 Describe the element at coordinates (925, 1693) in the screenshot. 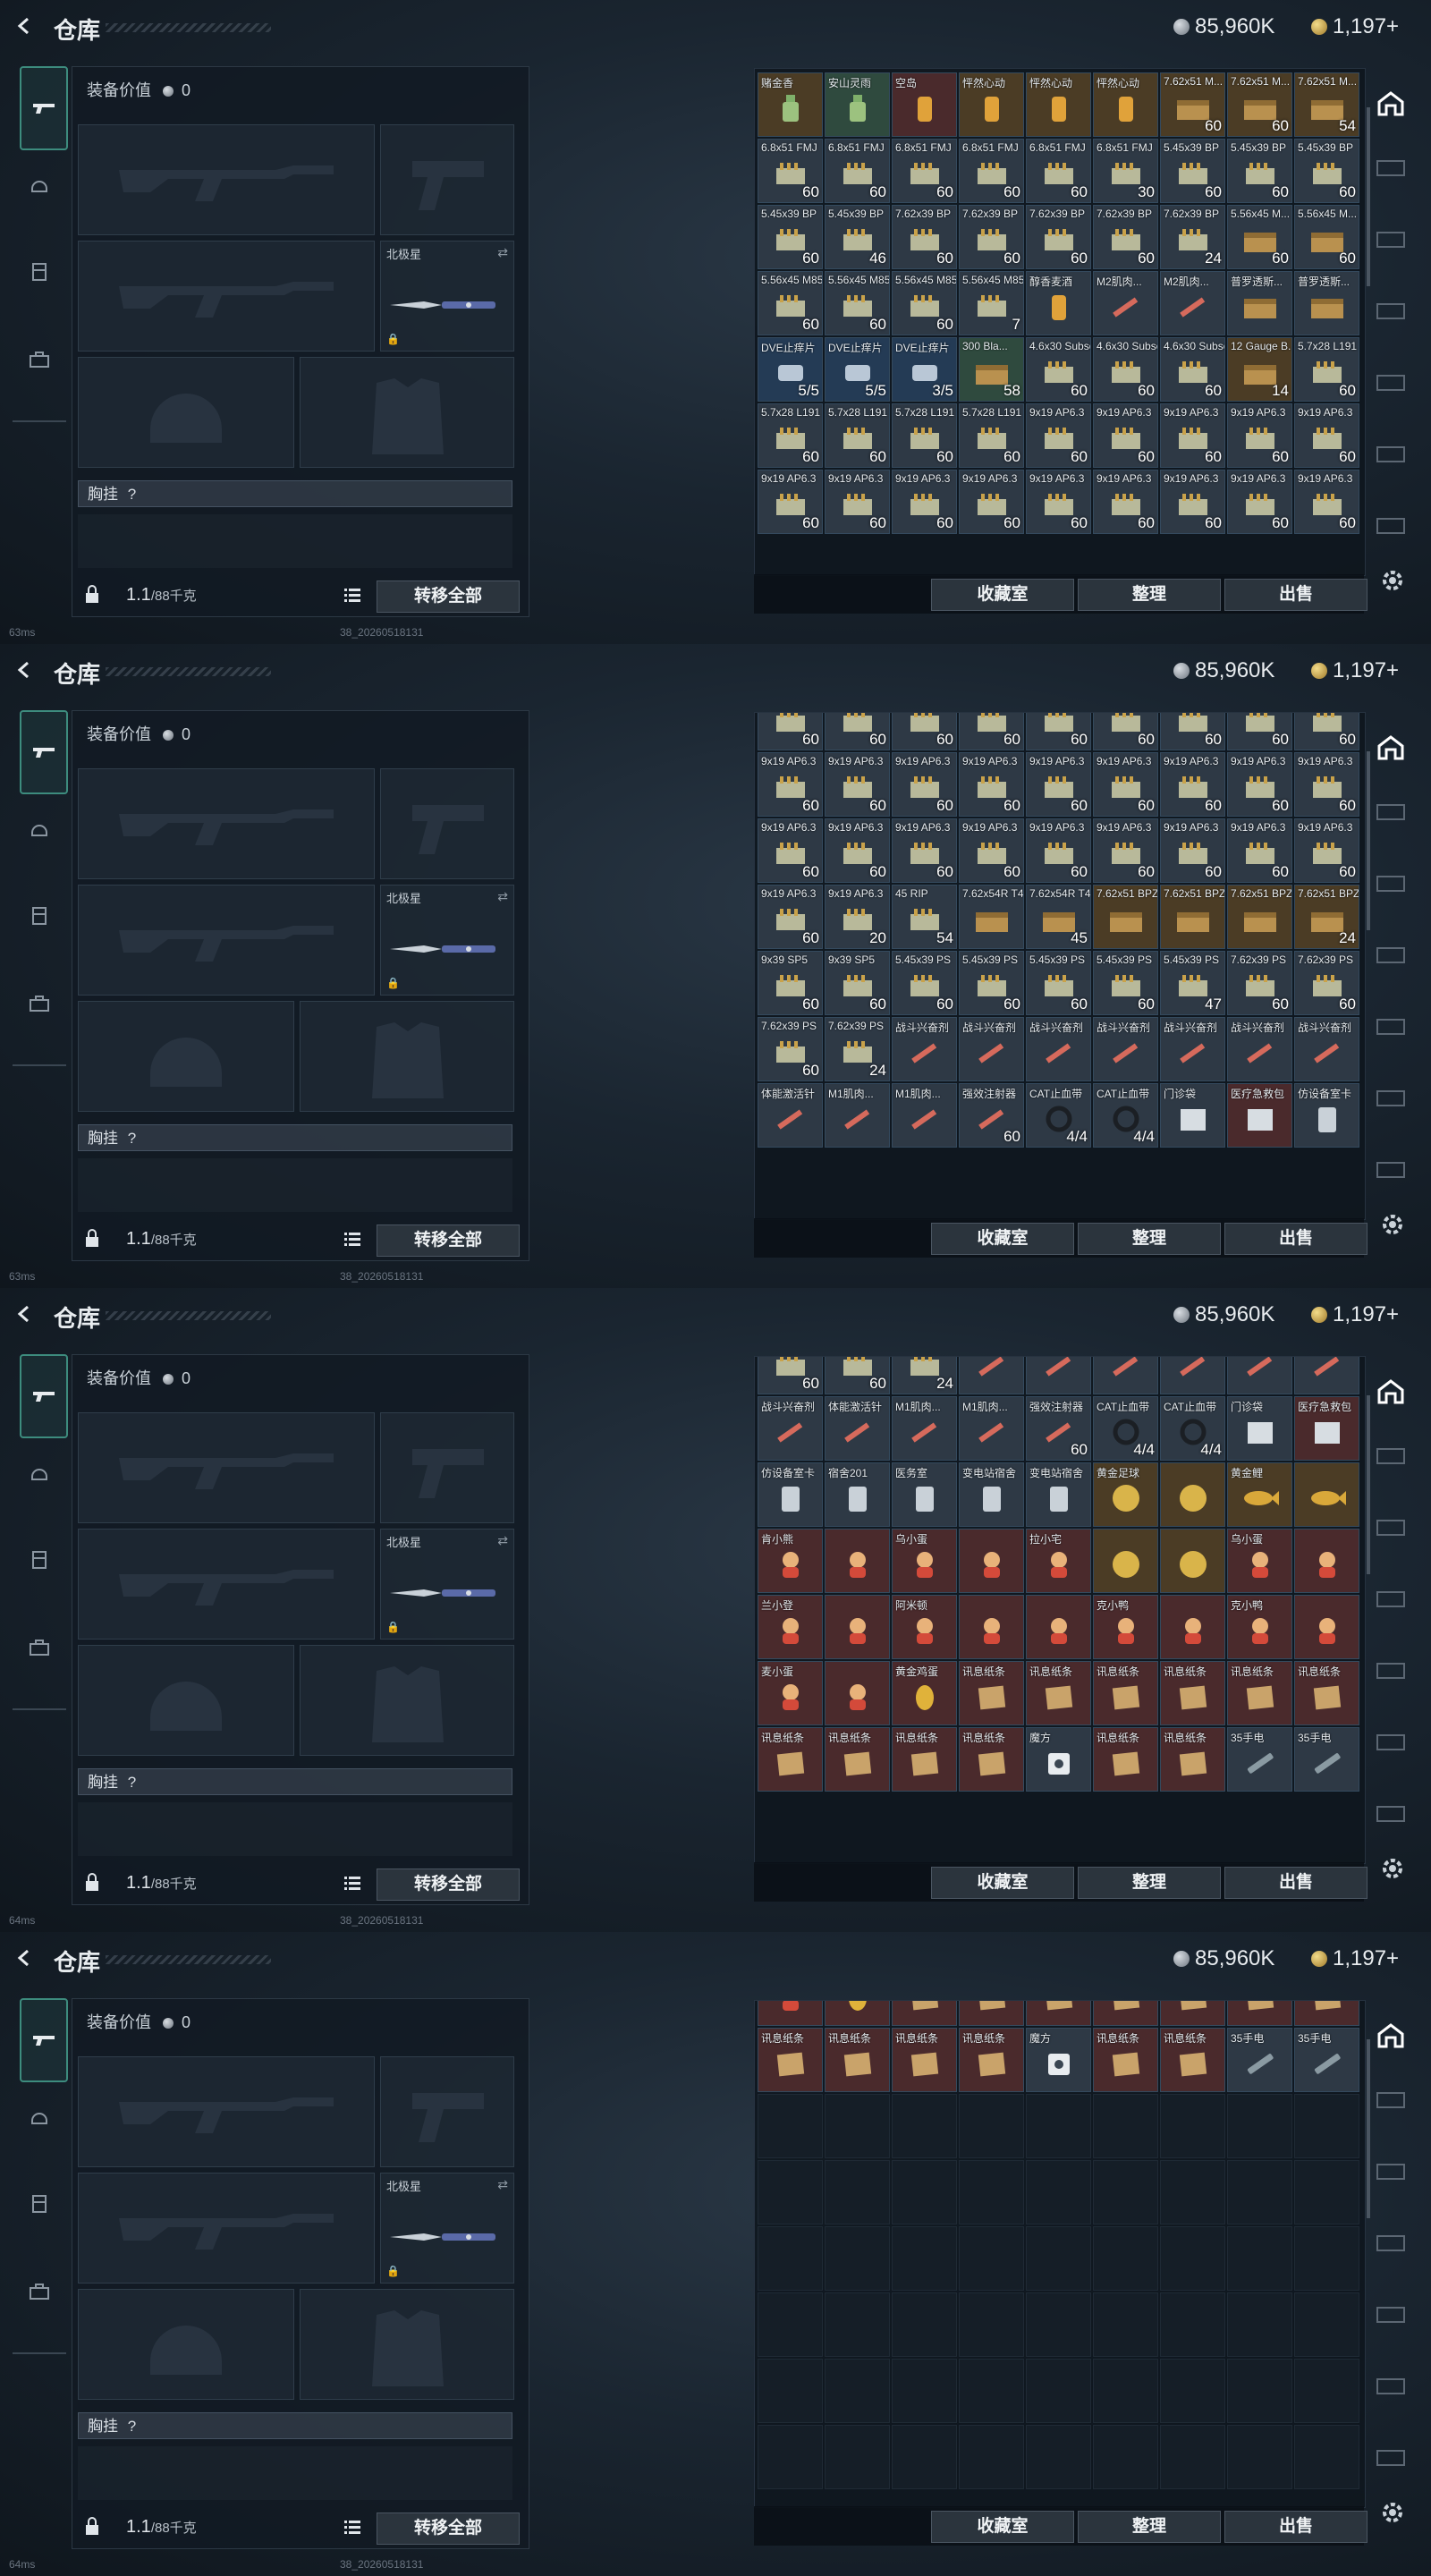

I see `stash-item-slot: 黄金鸡蛋` at that location.